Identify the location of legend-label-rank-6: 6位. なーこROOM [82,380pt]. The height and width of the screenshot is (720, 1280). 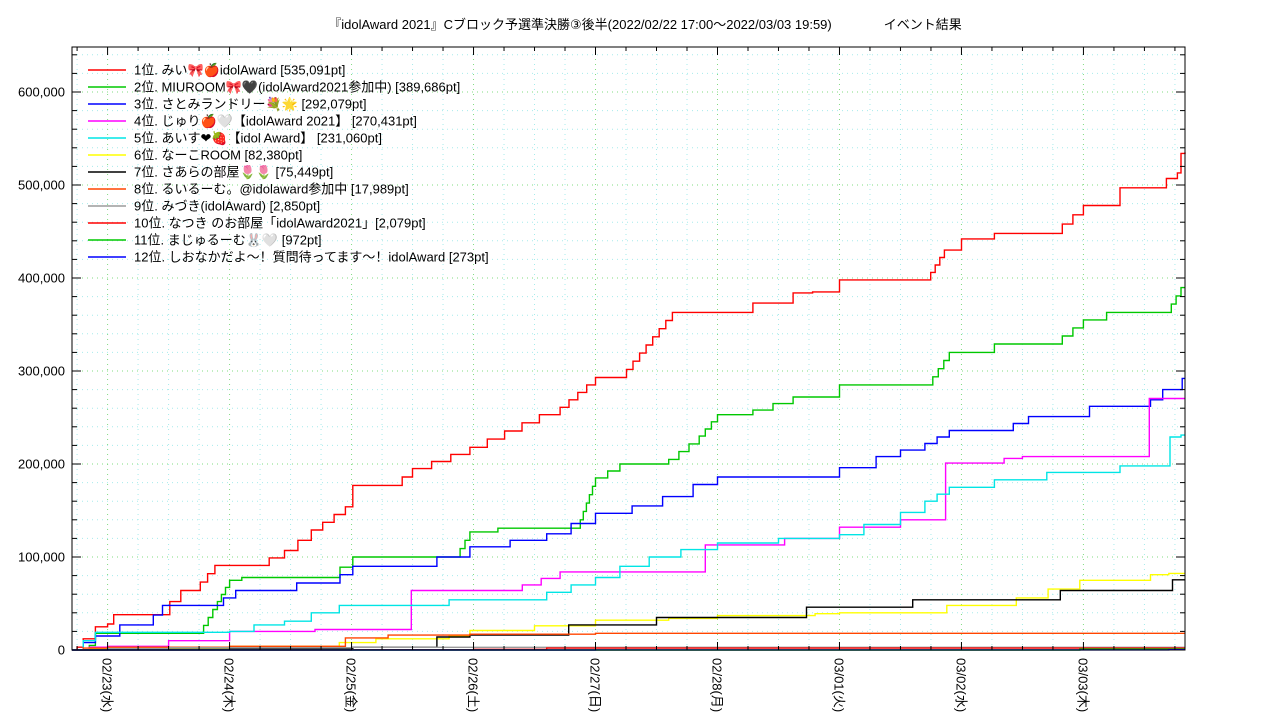
(218, 155).